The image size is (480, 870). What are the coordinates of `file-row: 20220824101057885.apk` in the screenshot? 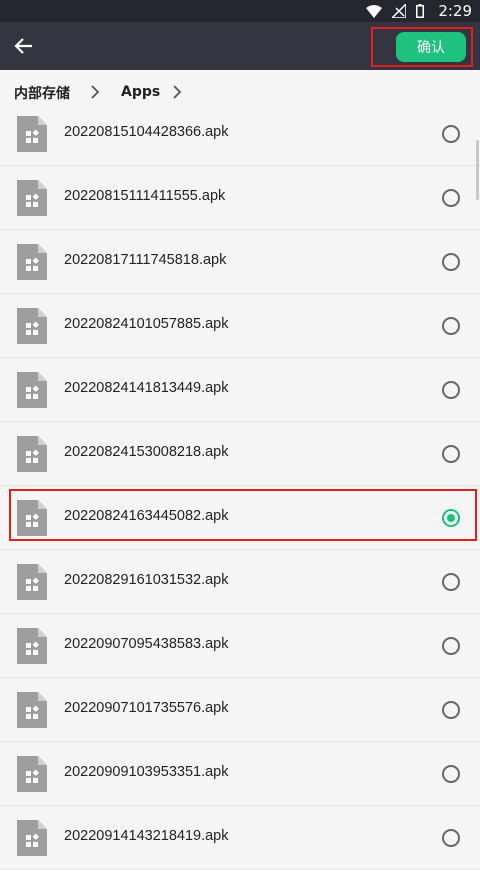 It's located at (240, 326).